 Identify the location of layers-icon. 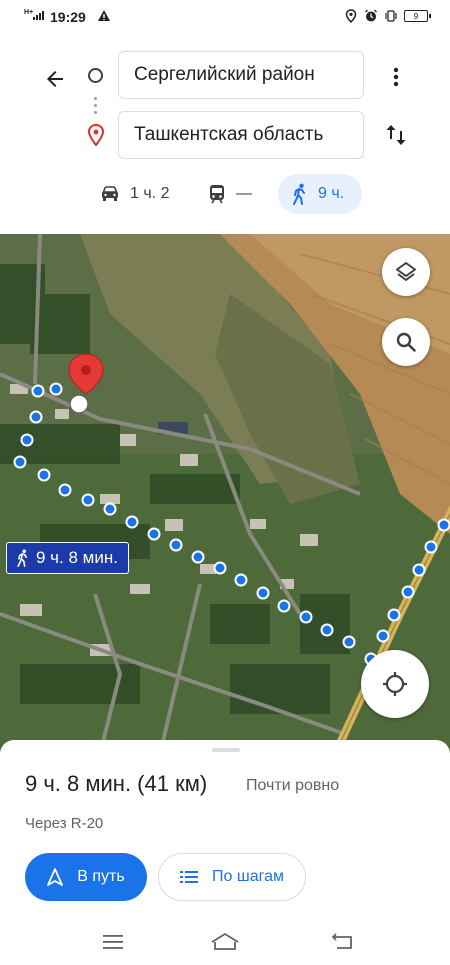
(406, 271).